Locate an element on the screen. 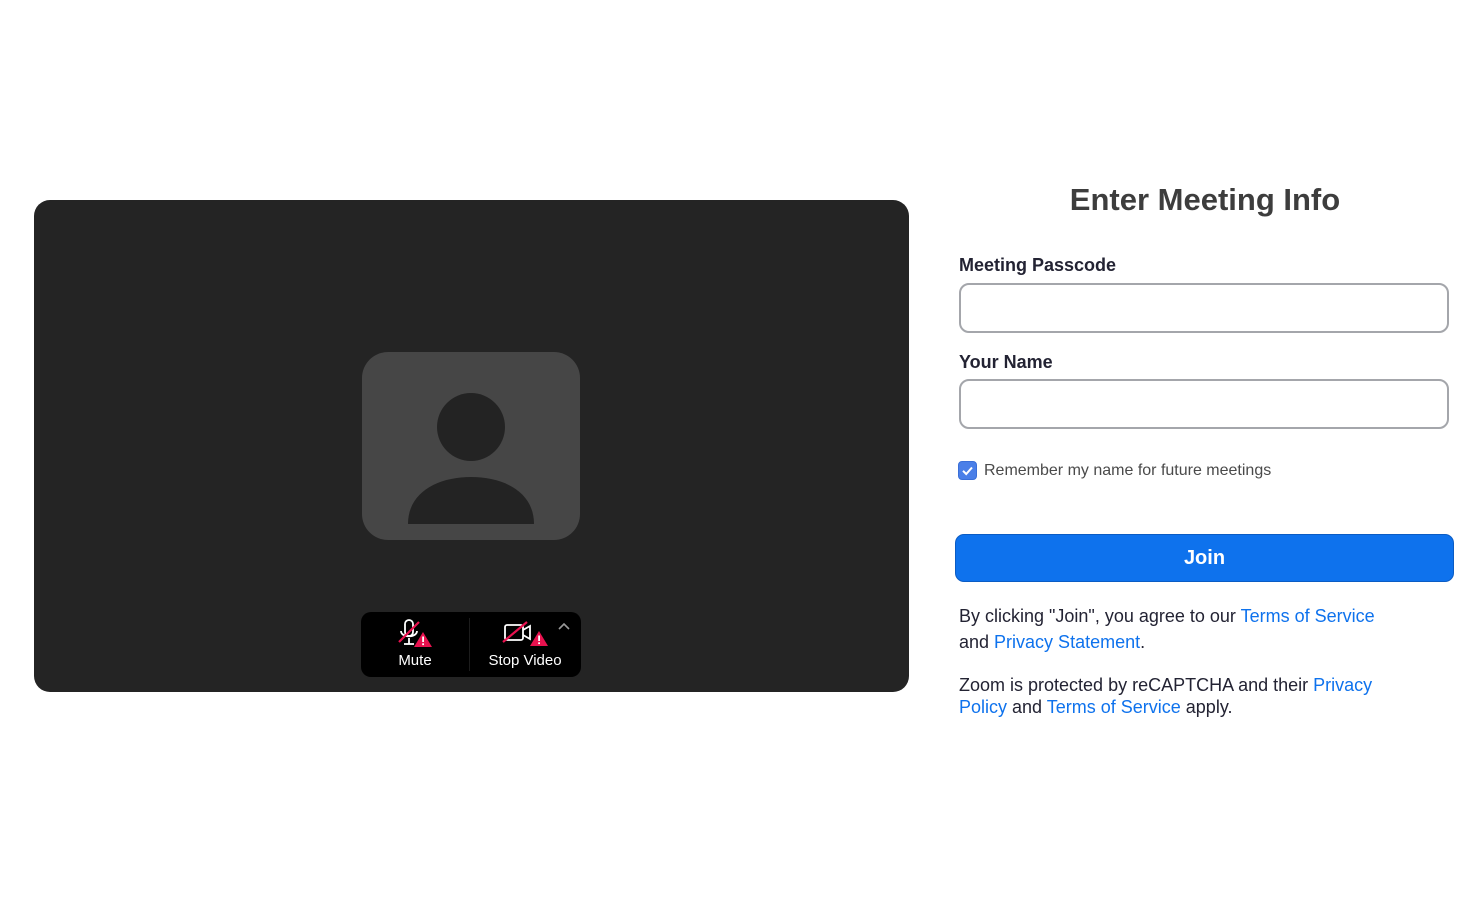  name-label: Your Name is located at coordinates (1006, 362).